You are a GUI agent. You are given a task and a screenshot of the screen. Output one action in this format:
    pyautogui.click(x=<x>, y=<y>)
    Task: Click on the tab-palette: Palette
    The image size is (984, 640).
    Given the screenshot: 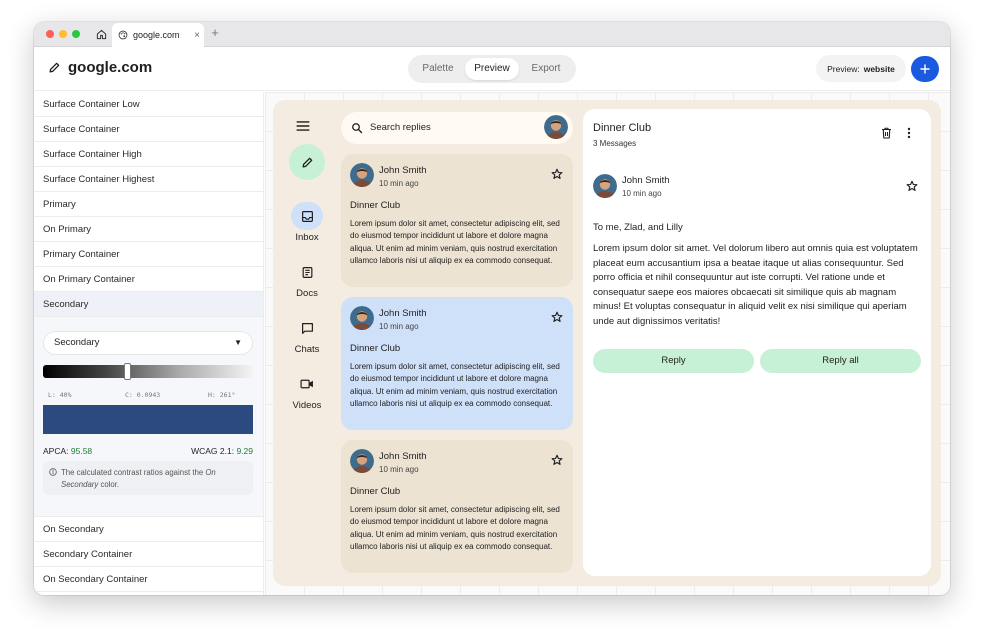 What is the action you would take?
    pyautogui.click(x=438, y=69)
    